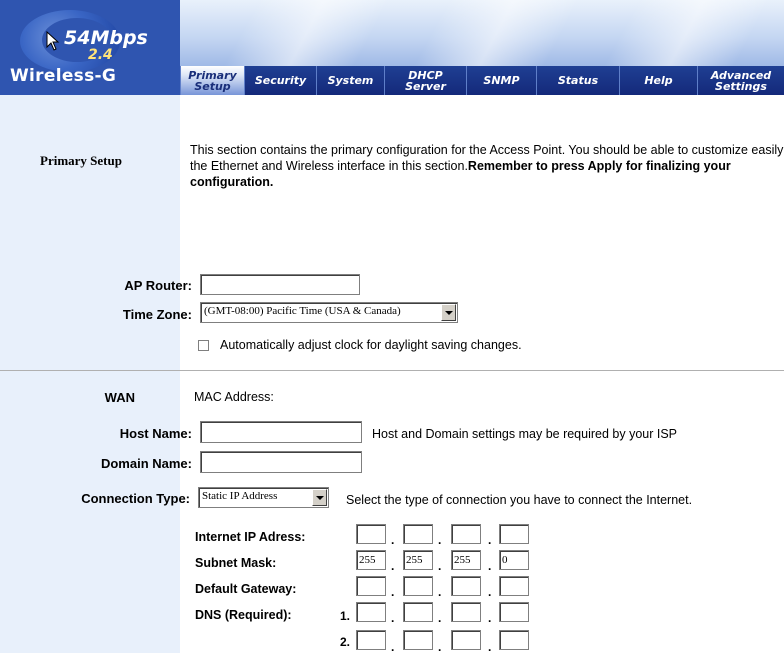  Describe the element at coordinates (280, 284) in the screenshot. I see `ap-router-input` at that location.